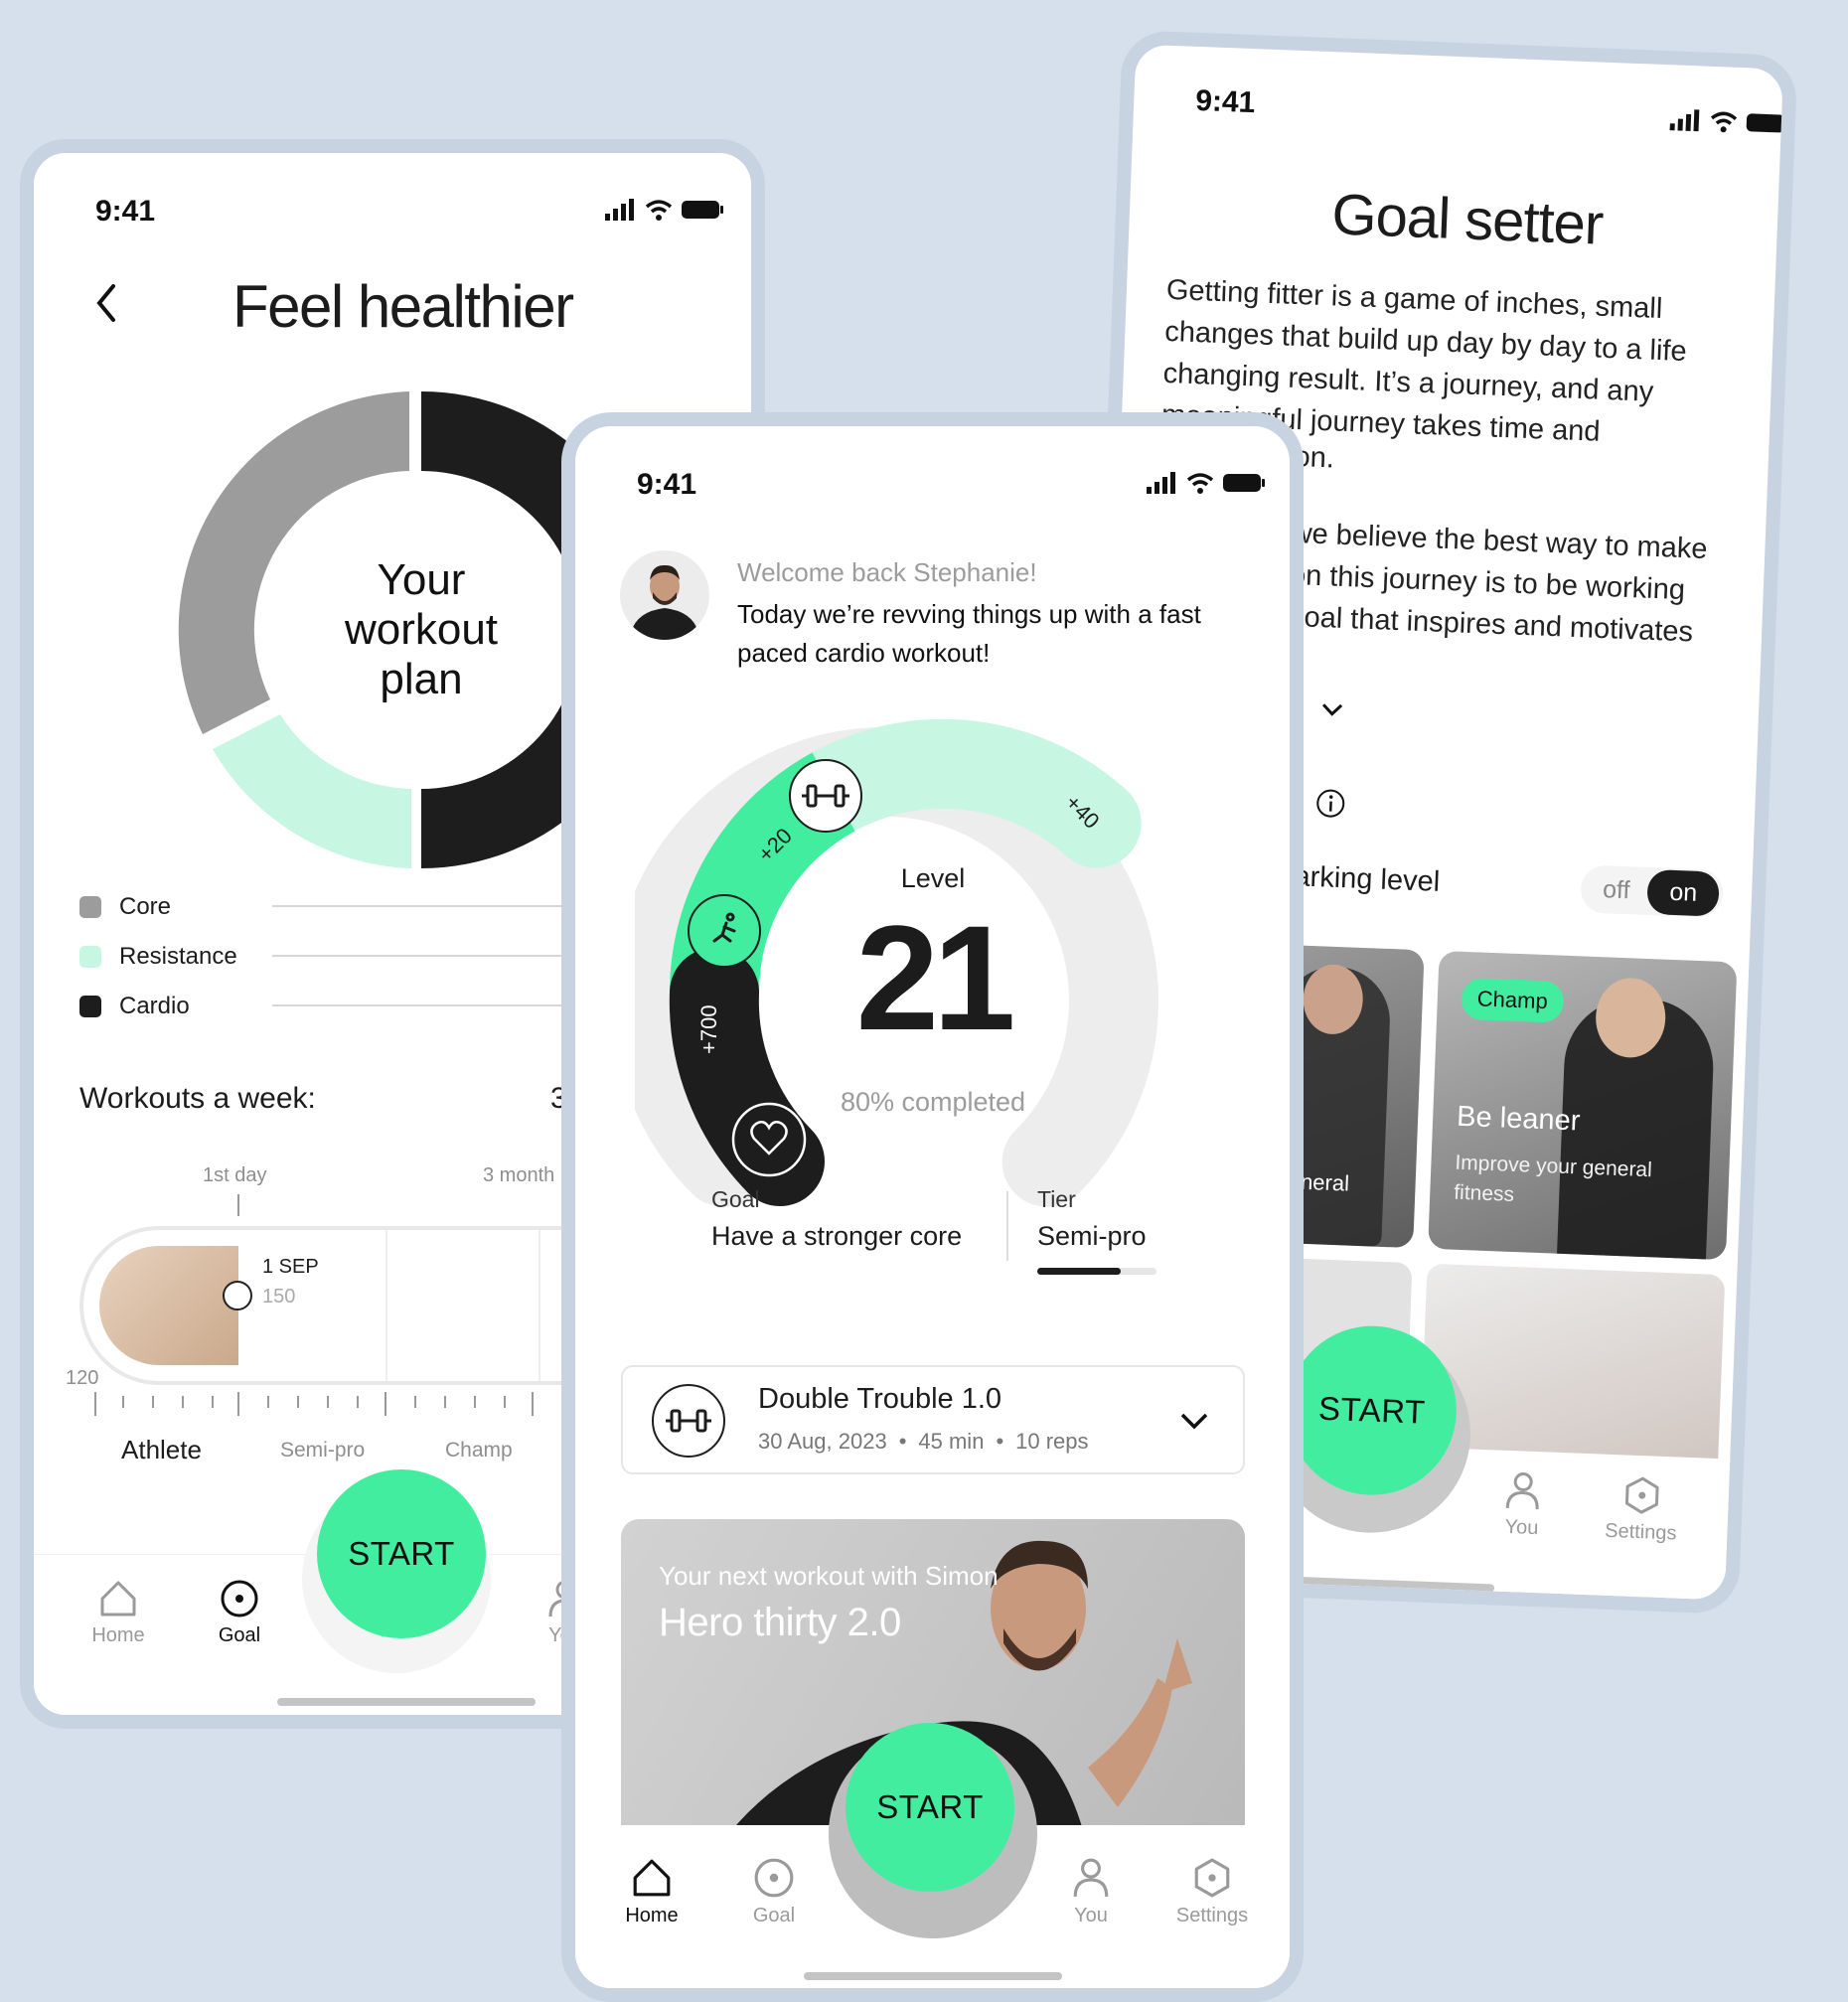 The image size is (1848, 2002). What do you see at coordinates (422, 580) in the screenshot?
I see `center-line-1: Your` at bounding box center [422, 580].